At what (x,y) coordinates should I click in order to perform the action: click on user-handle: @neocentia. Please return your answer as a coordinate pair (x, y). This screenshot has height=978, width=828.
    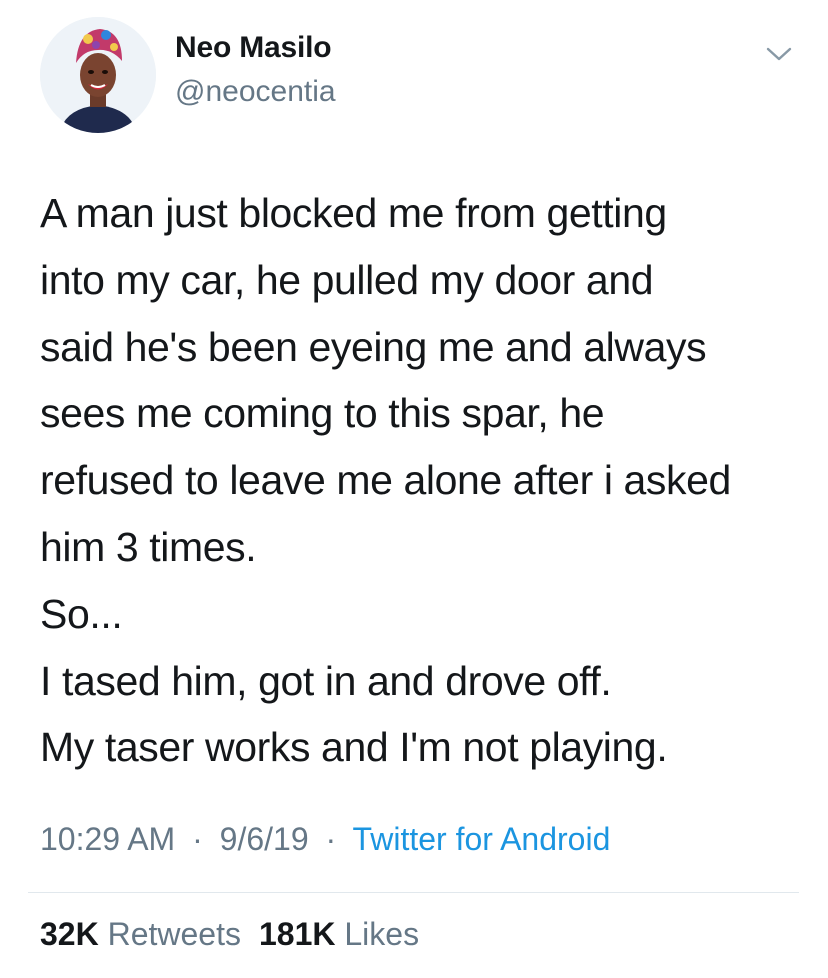
    Looking at the image, I should click on (255, 92).